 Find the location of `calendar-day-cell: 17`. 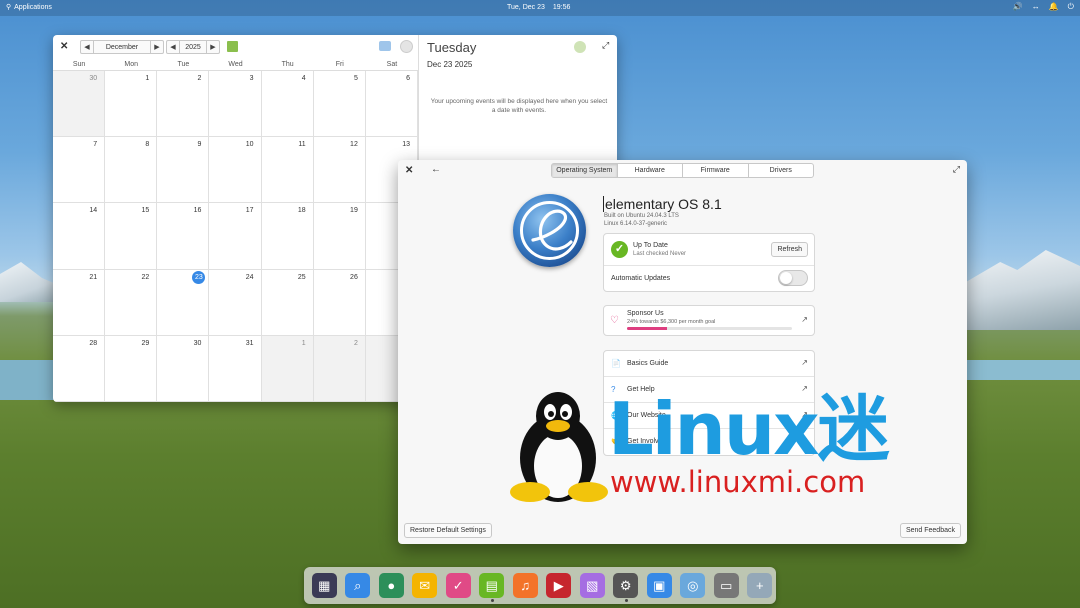

calendar-day-cell: 17 is located at coordinates (235, 236).